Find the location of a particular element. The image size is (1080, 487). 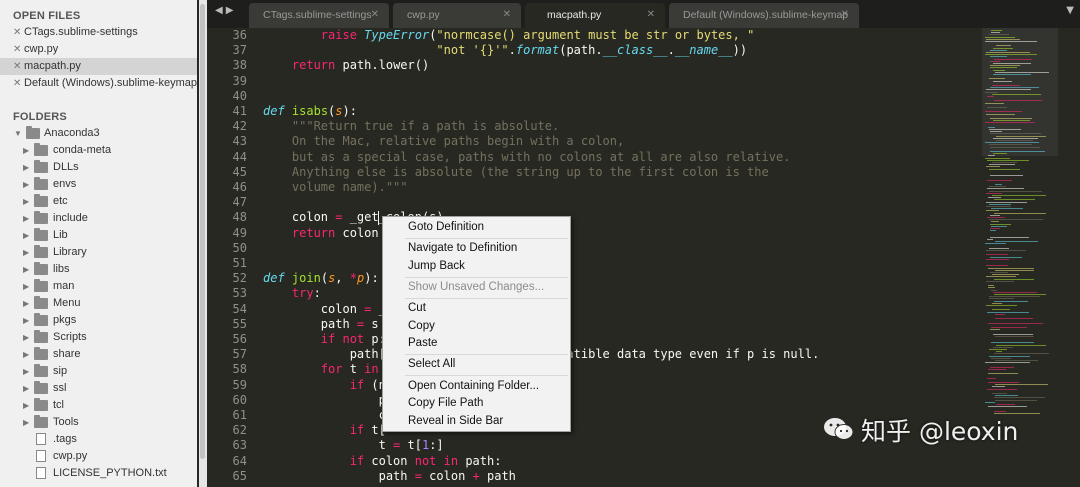

menu-item-paste: Paste is located at coordinates (476, 343).